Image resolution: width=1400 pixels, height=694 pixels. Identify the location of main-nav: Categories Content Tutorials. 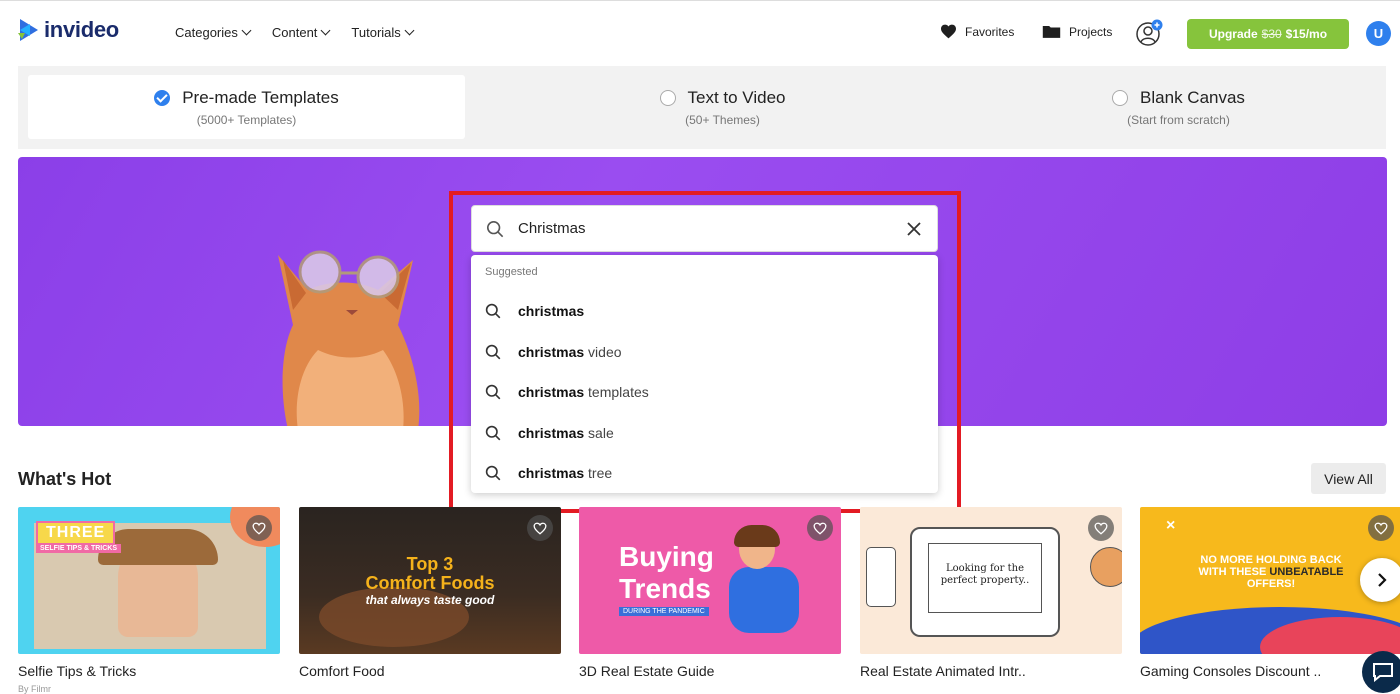
(295, 32).